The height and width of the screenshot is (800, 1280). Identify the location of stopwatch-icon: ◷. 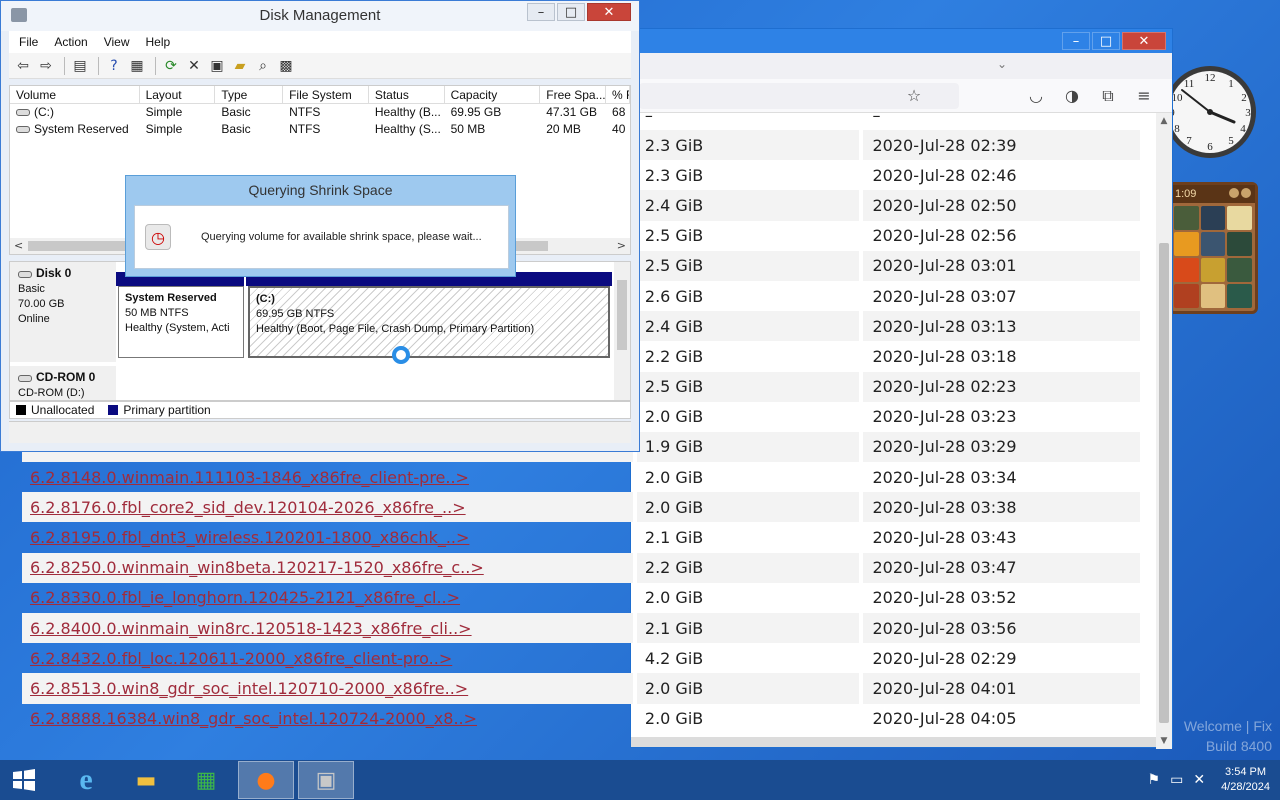
(158, 237).